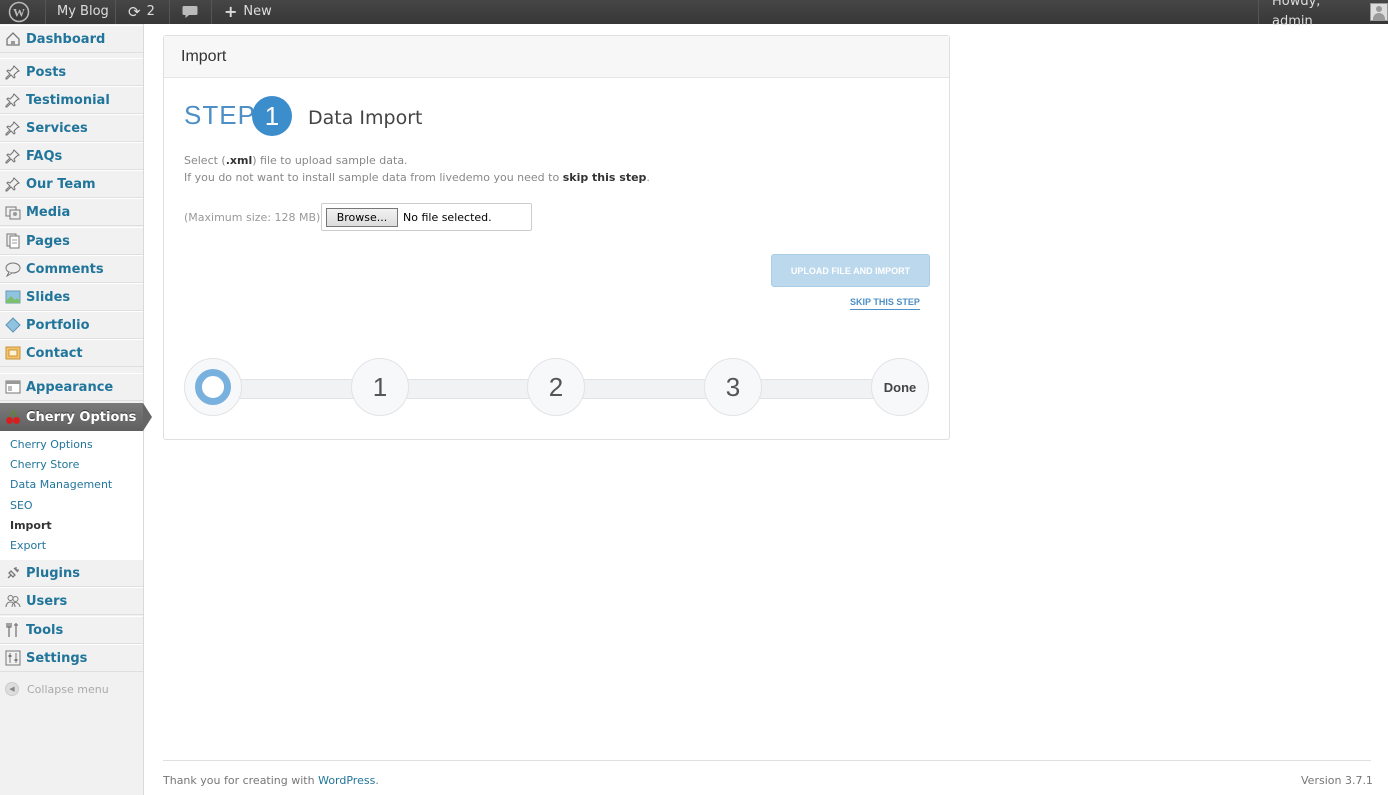  I want to click on progress-node-done: Done, so click(900, 387).